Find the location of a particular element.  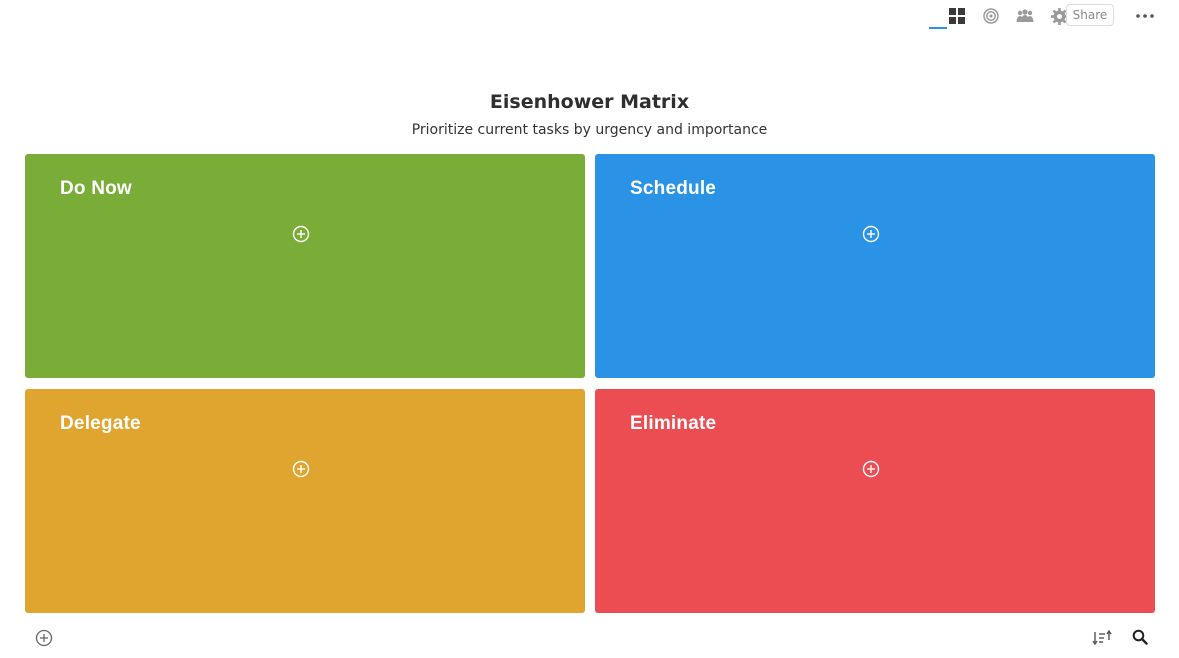

search-icon is located at coordinates (1140, 637).